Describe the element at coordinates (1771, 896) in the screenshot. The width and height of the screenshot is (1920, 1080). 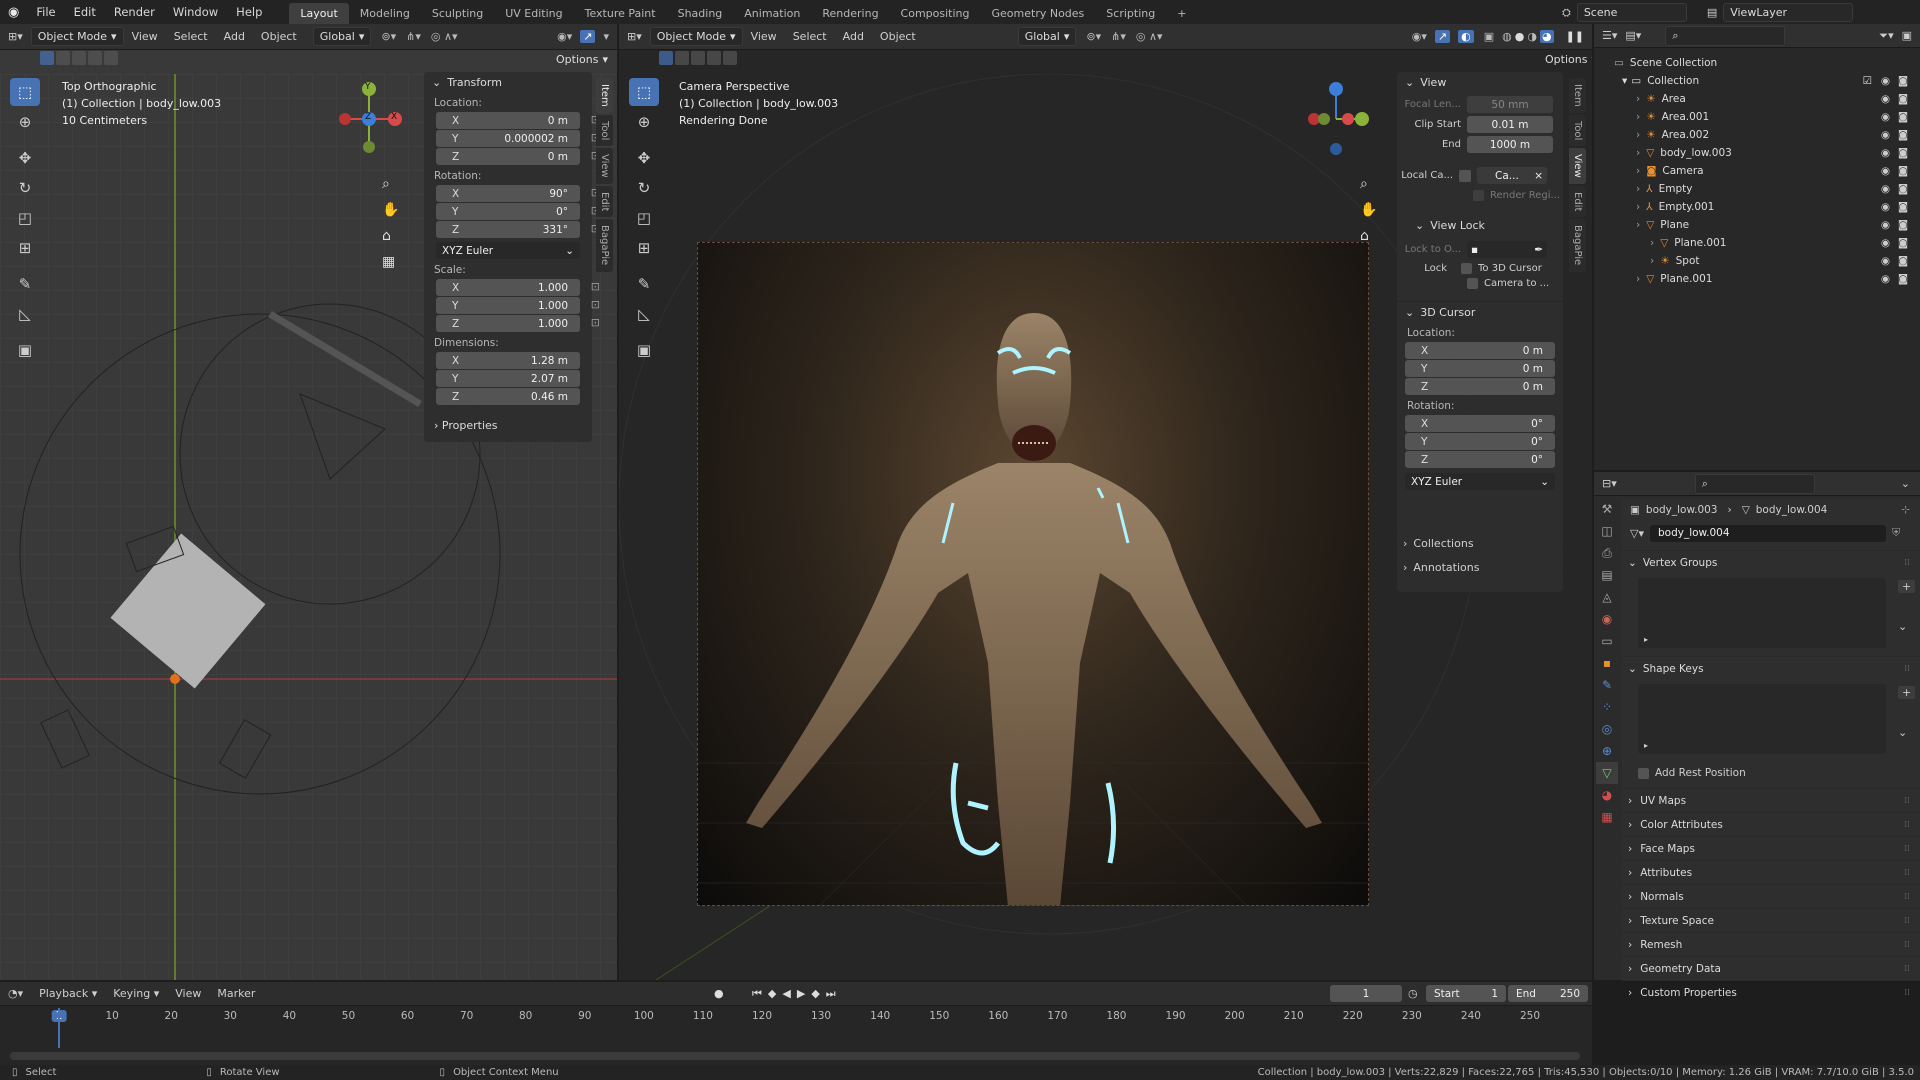
I see `properties-section-header: › Normals ⁞⁞` at that location.